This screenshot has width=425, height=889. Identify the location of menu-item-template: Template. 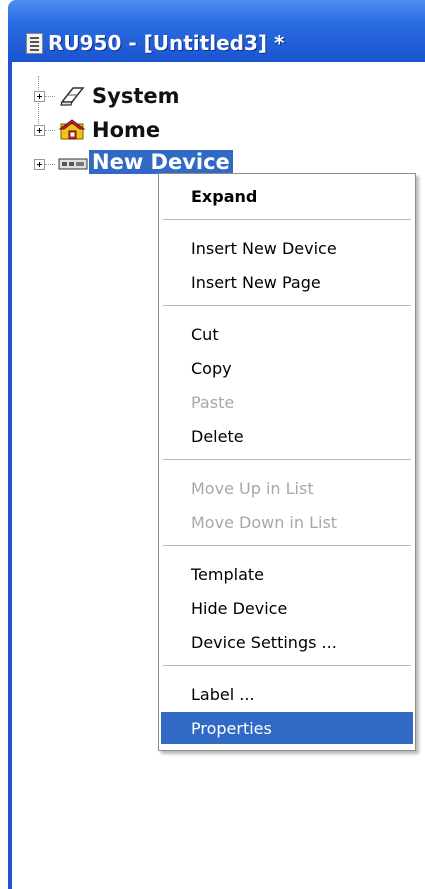
(287, 574).